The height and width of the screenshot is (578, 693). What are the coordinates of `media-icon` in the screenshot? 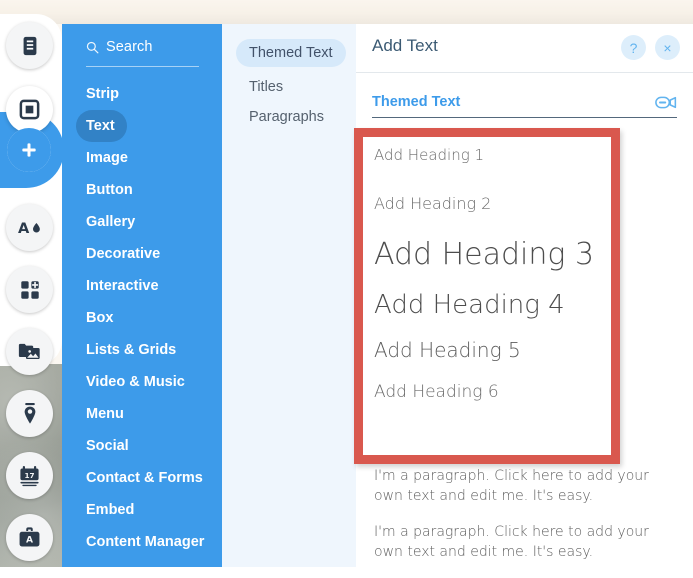 It's located at (29, 351).